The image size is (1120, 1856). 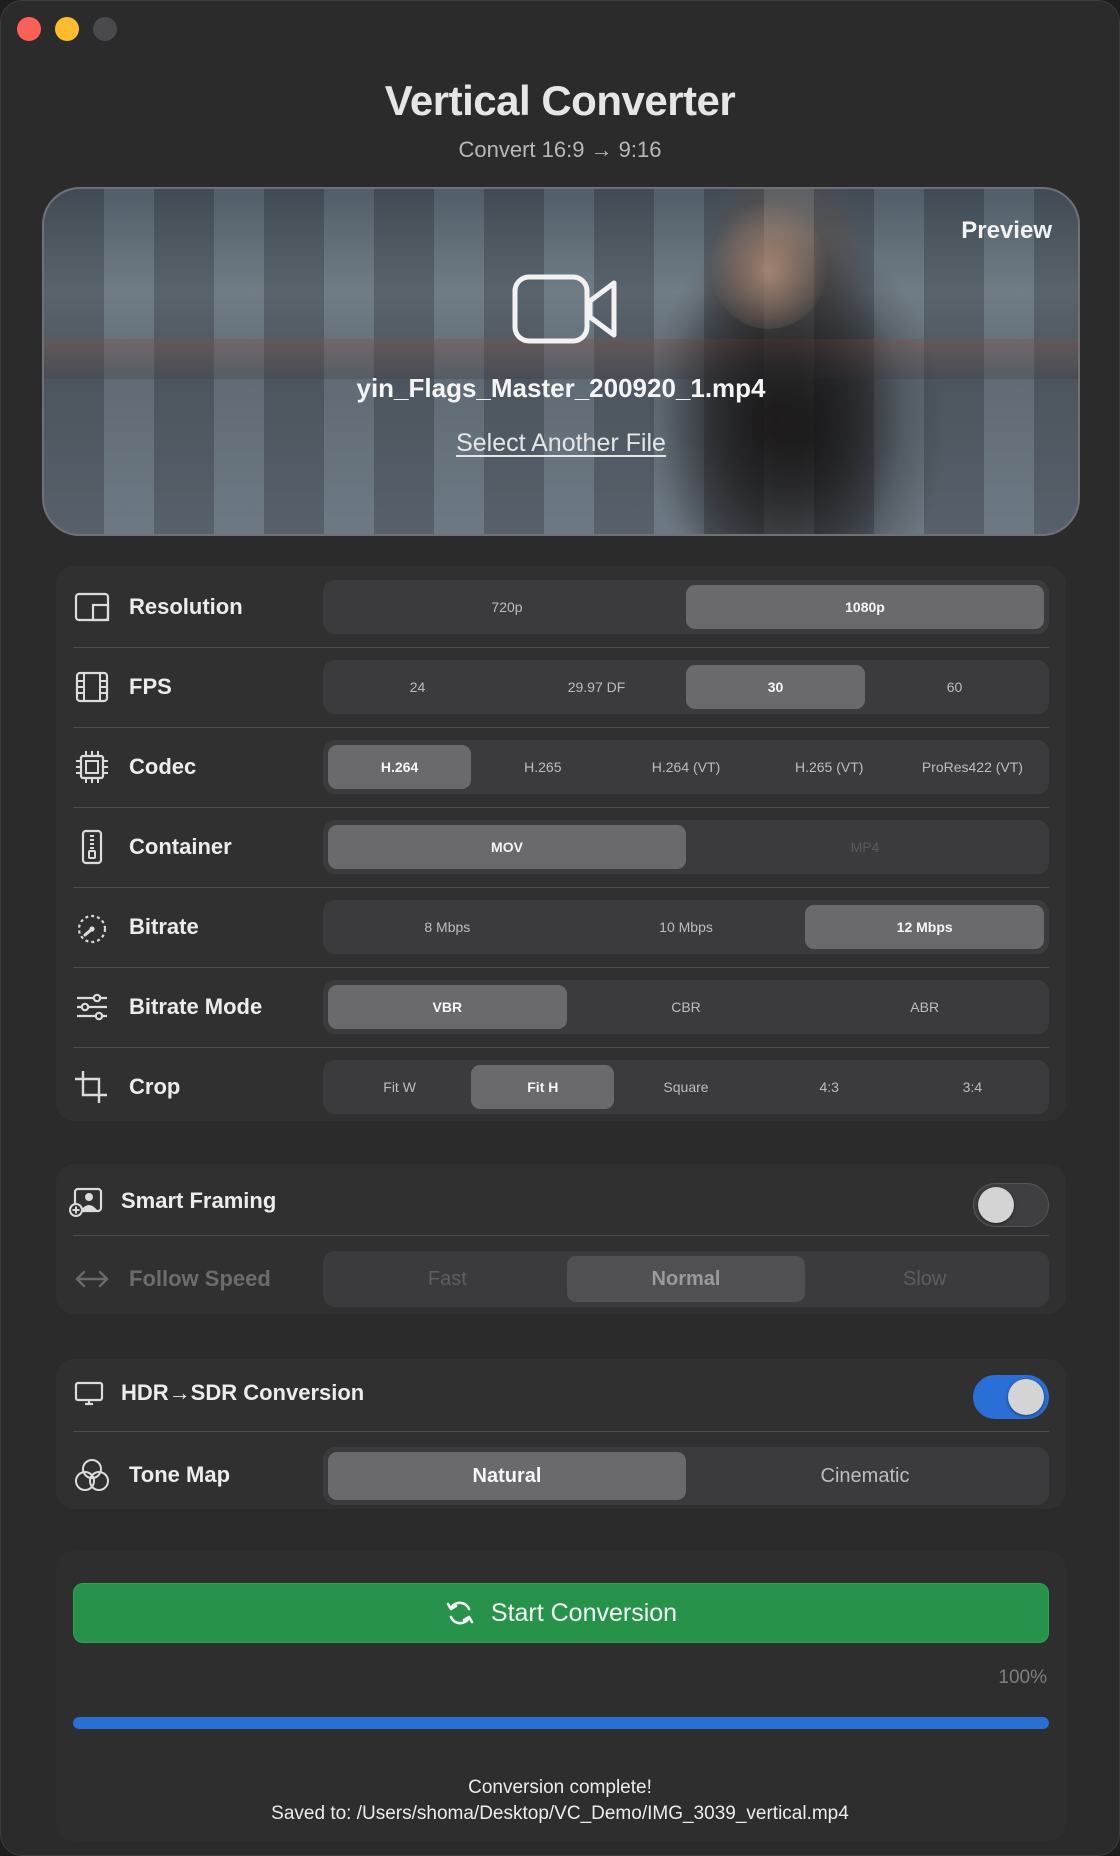 I want to click on bitrate-option: 8 Mbps, so click(x=447, y=927).